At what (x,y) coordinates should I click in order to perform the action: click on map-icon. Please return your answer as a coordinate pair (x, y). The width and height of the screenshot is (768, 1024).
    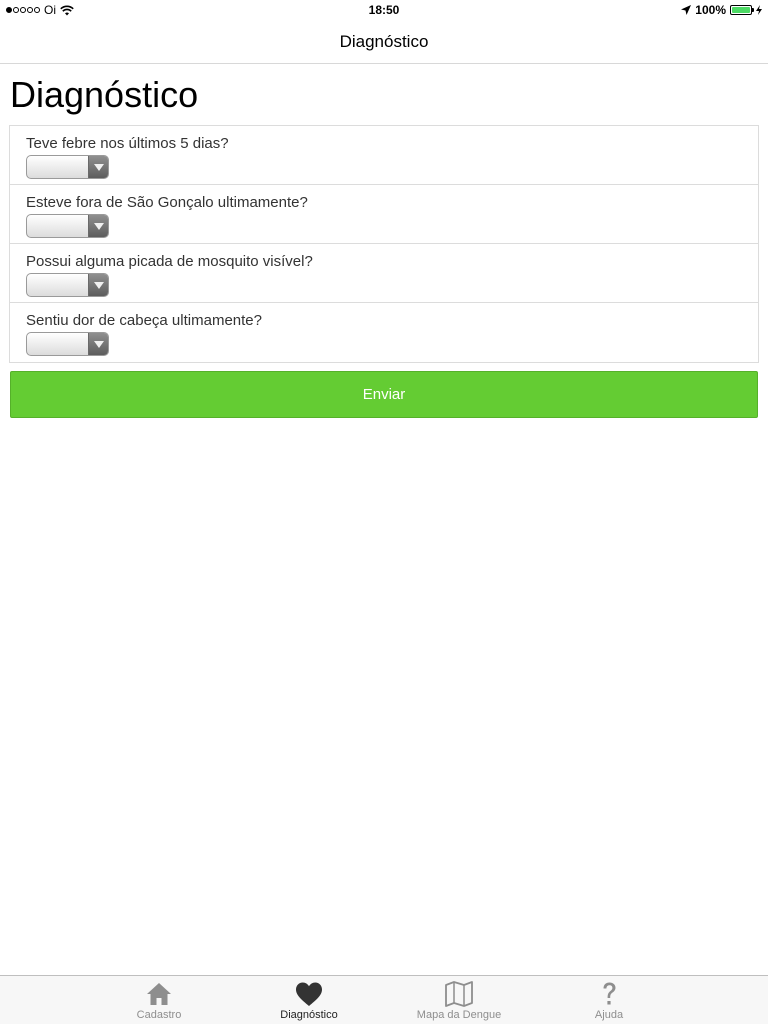
    Looking at the image, I should click on (459, 994).